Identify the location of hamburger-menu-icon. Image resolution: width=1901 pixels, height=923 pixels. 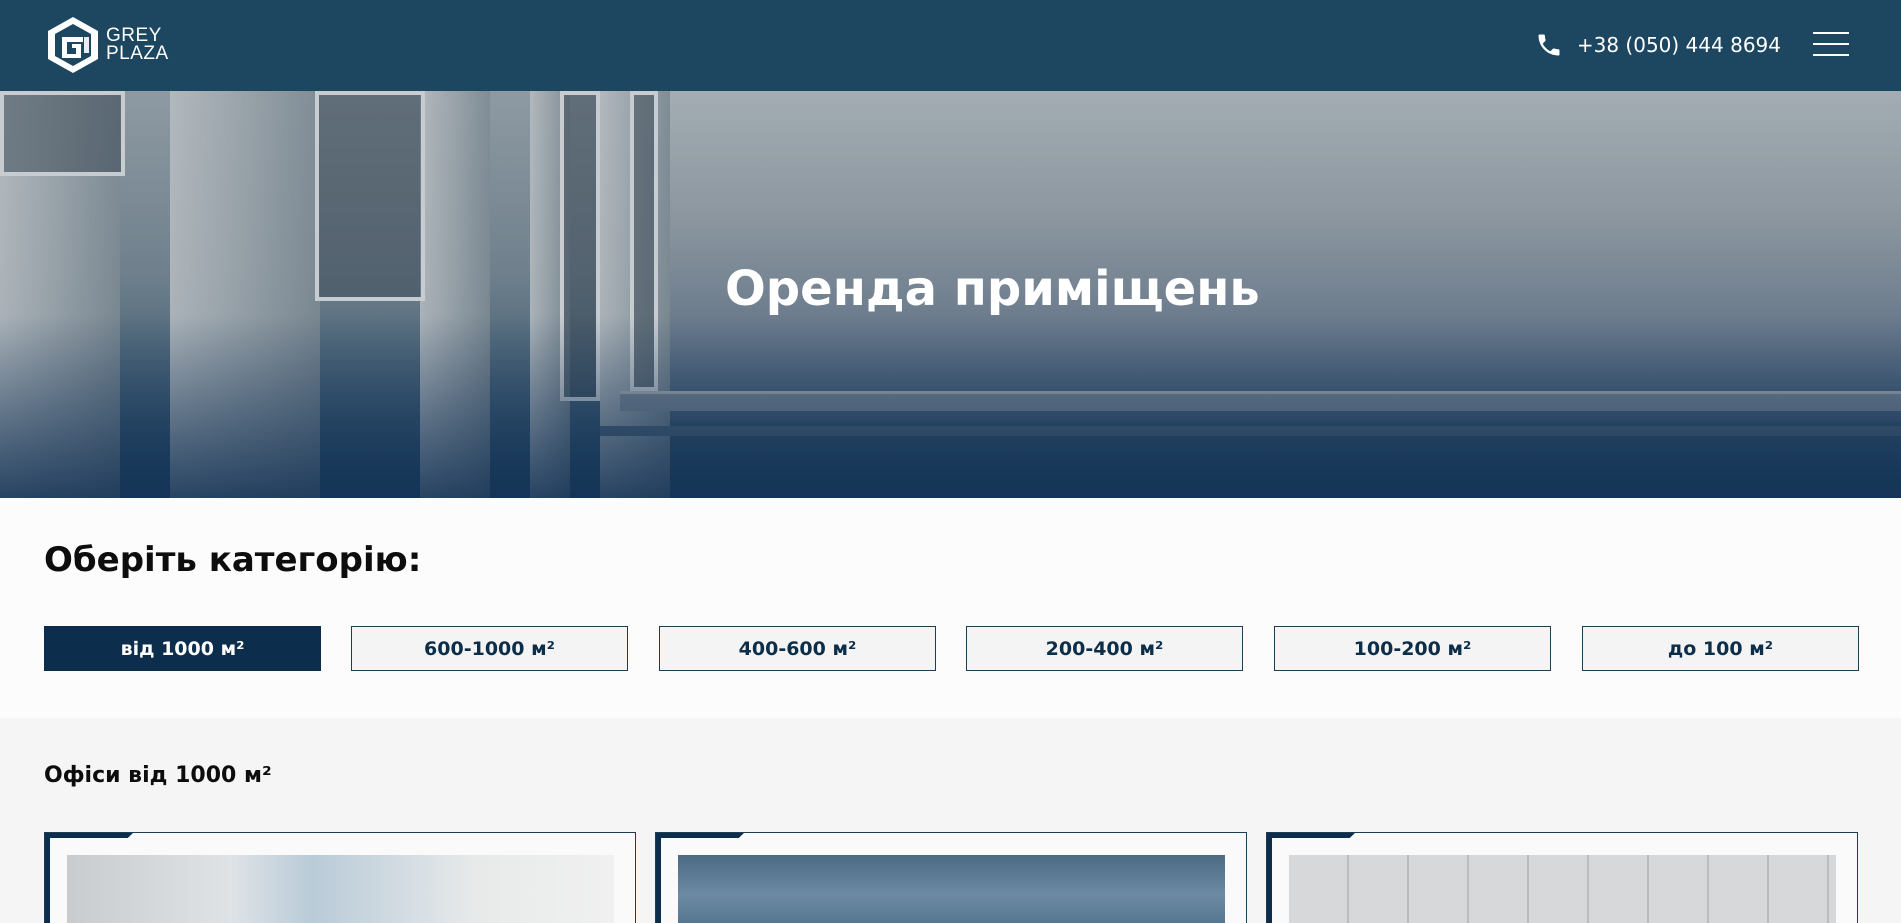
(1831, 45).